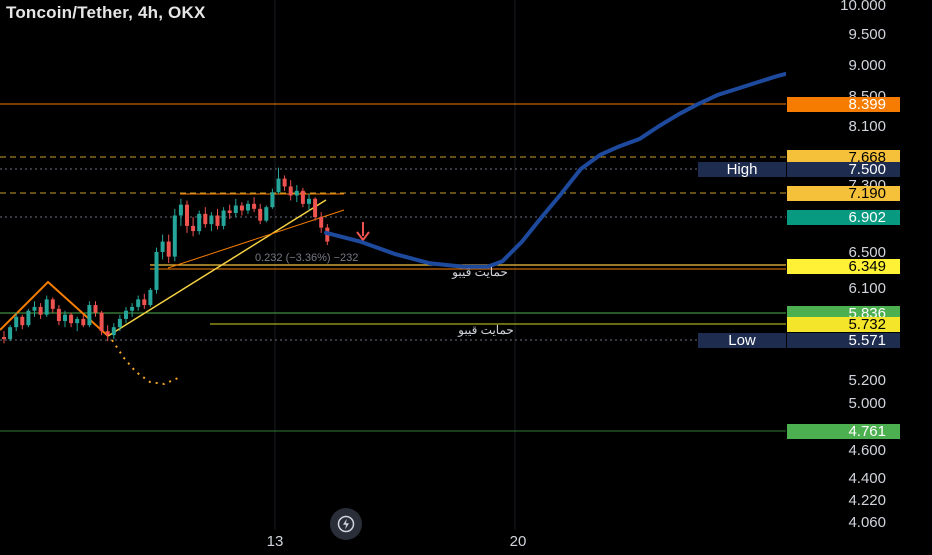  I want to click on price-tick: 6.100, so click(867, 288).